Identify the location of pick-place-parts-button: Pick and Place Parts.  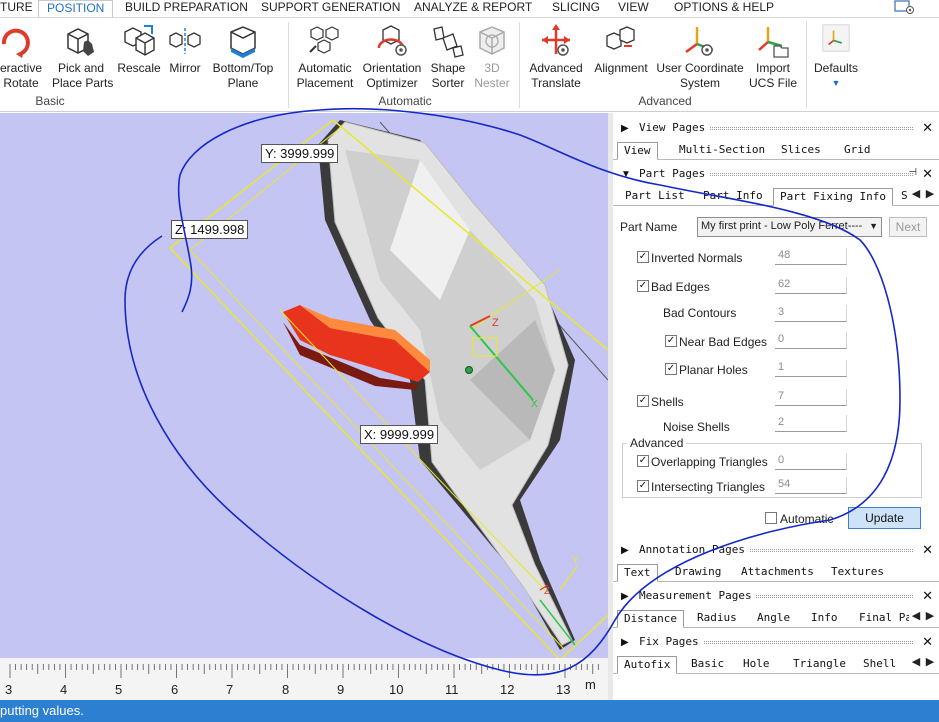
(82, 57).